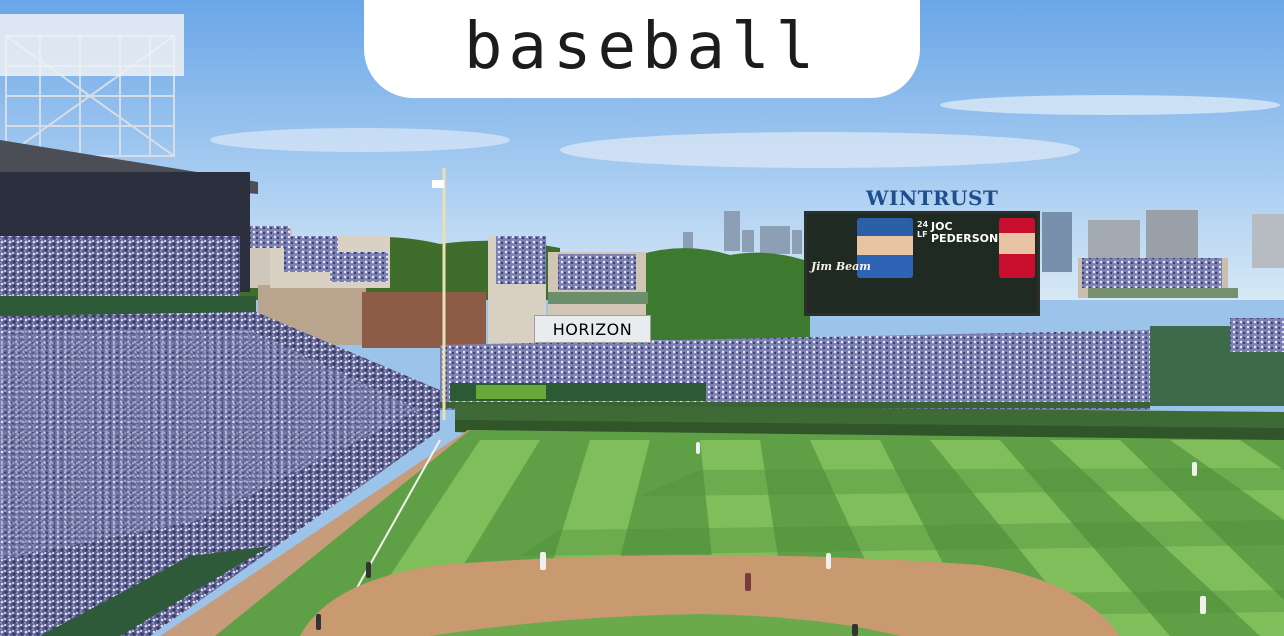  Describe the element at coordinates (922, 234) in the screenshot. I see `player-position: LF` at that location.